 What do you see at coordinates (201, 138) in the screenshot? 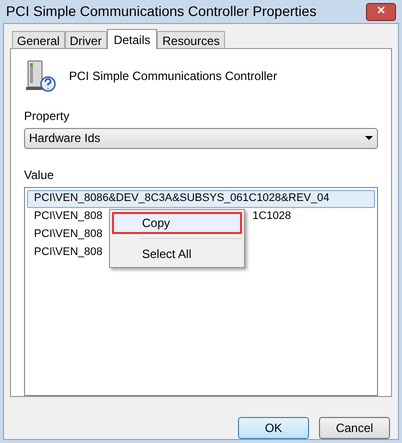
I see `property-dropdown: Hardware Ids` at bounding box center [201, 138].